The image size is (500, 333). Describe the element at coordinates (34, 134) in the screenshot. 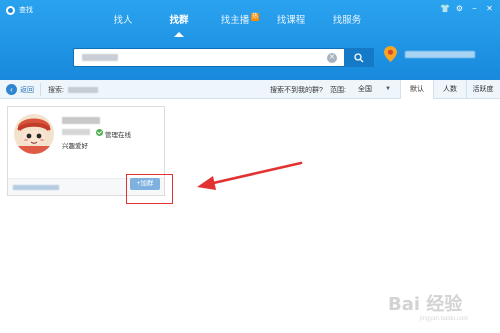

I see `group-avatar` at that location.